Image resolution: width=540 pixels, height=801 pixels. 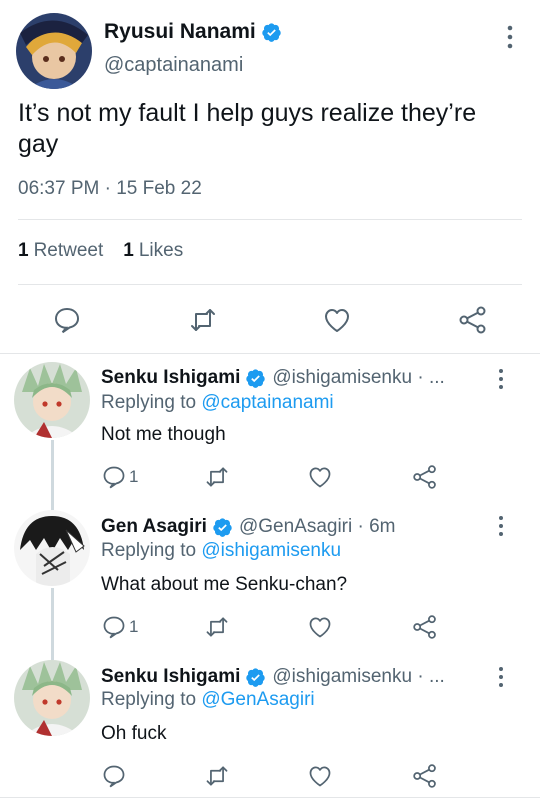 What do you see at coordinates (60, 251) in the screenshot?
I see `retweet-stat: 1 Retweet` at bounding box center [60, 251].